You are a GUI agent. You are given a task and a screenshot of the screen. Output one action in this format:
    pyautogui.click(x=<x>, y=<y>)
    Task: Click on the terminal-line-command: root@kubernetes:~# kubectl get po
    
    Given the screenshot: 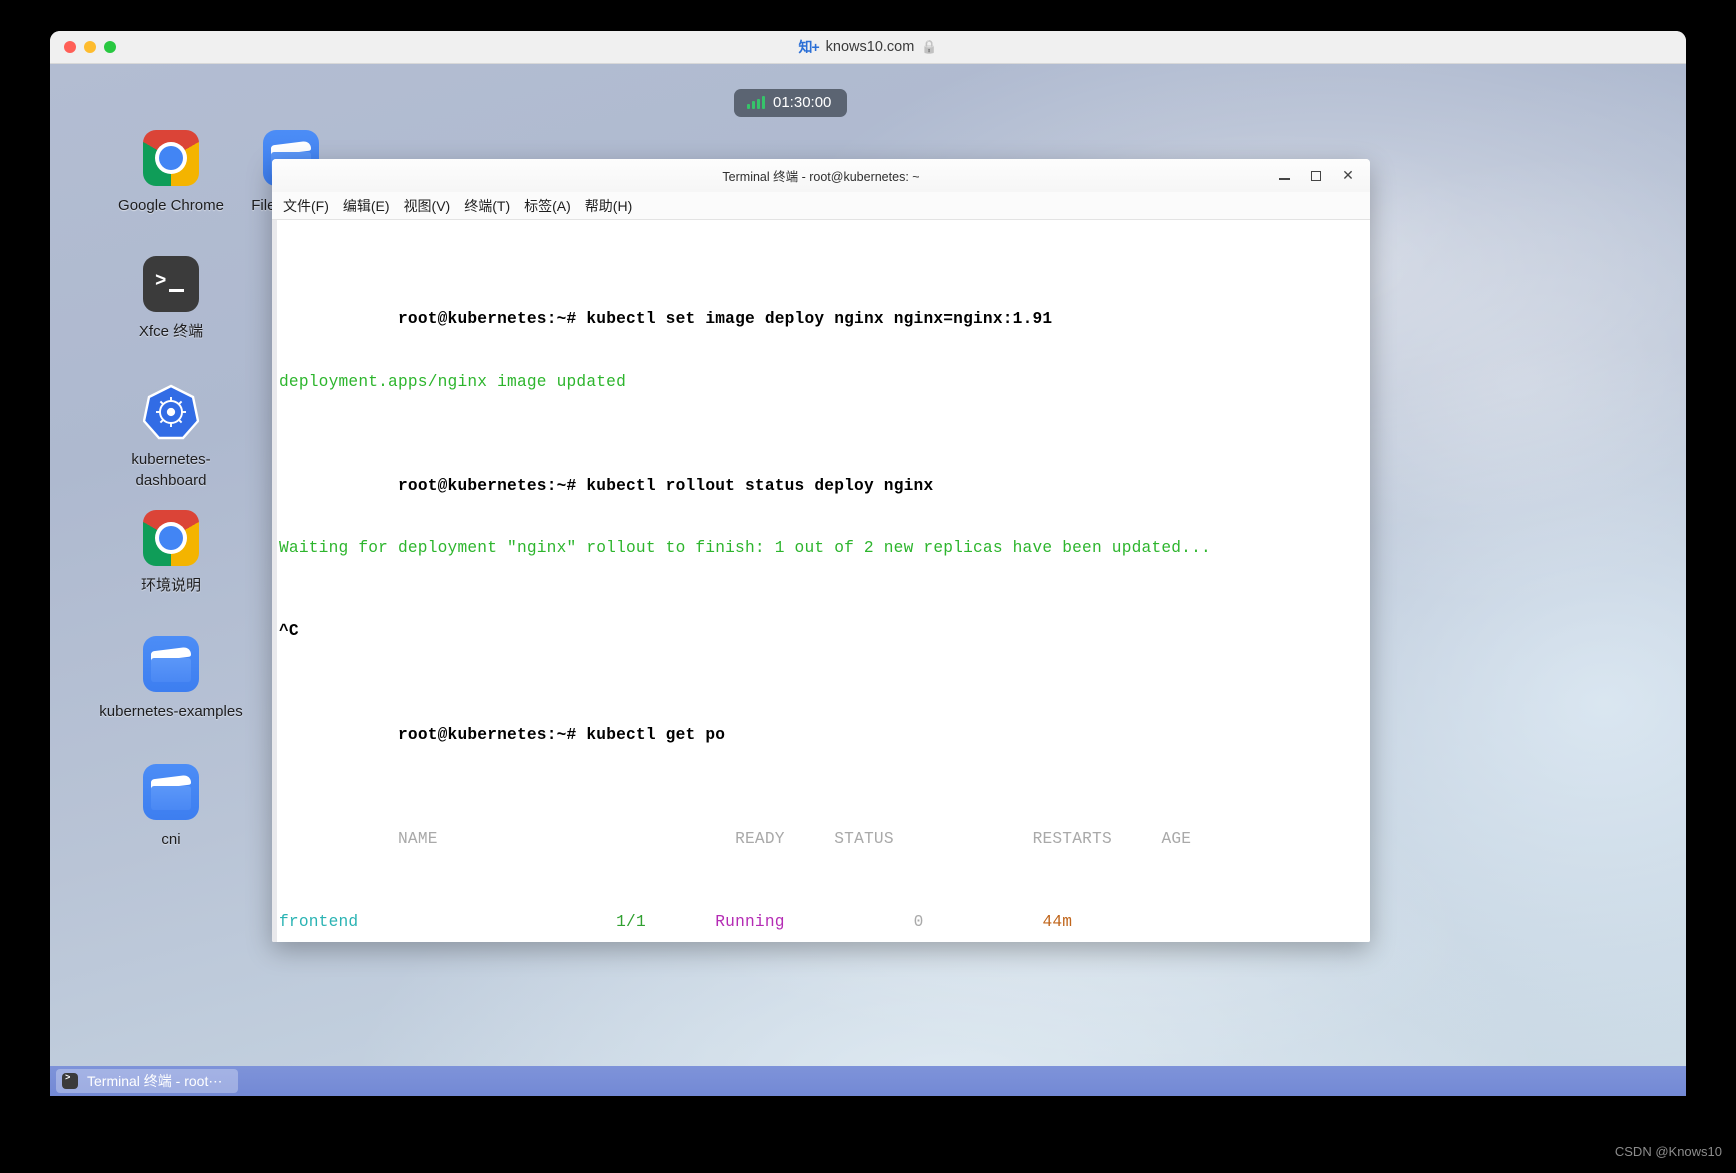 What is the action you would take?
    pyautogui.click(x=824, y=724)
    